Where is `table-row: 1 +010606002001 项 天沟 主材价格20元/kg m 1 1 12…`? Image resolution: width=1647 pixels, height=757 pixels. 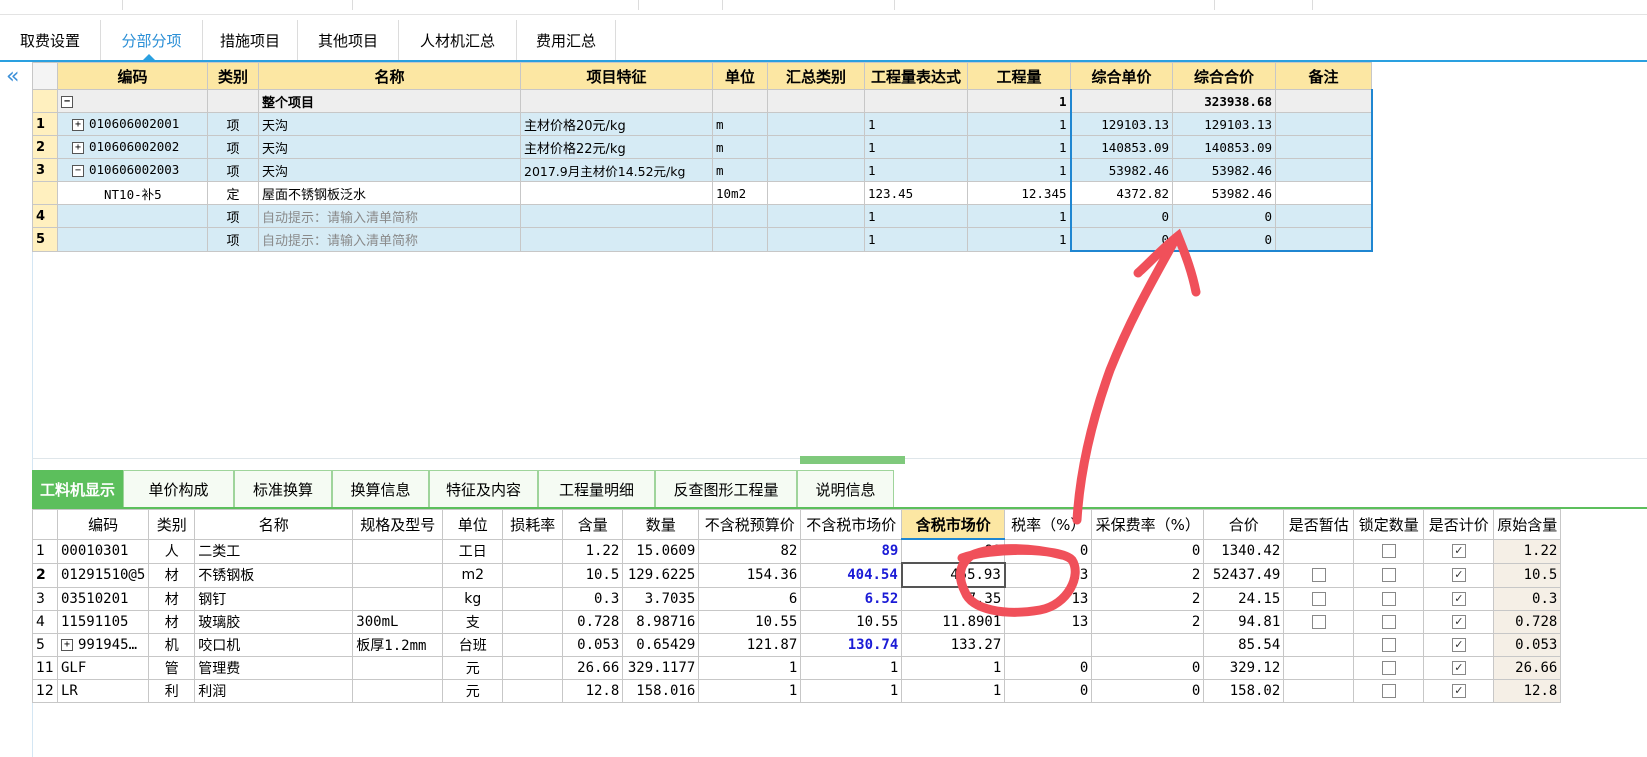 table-row: 1 +010606002001 项 天沟 主材价格20元/kg m 1 1 12… is located at coordinates (702, 124).